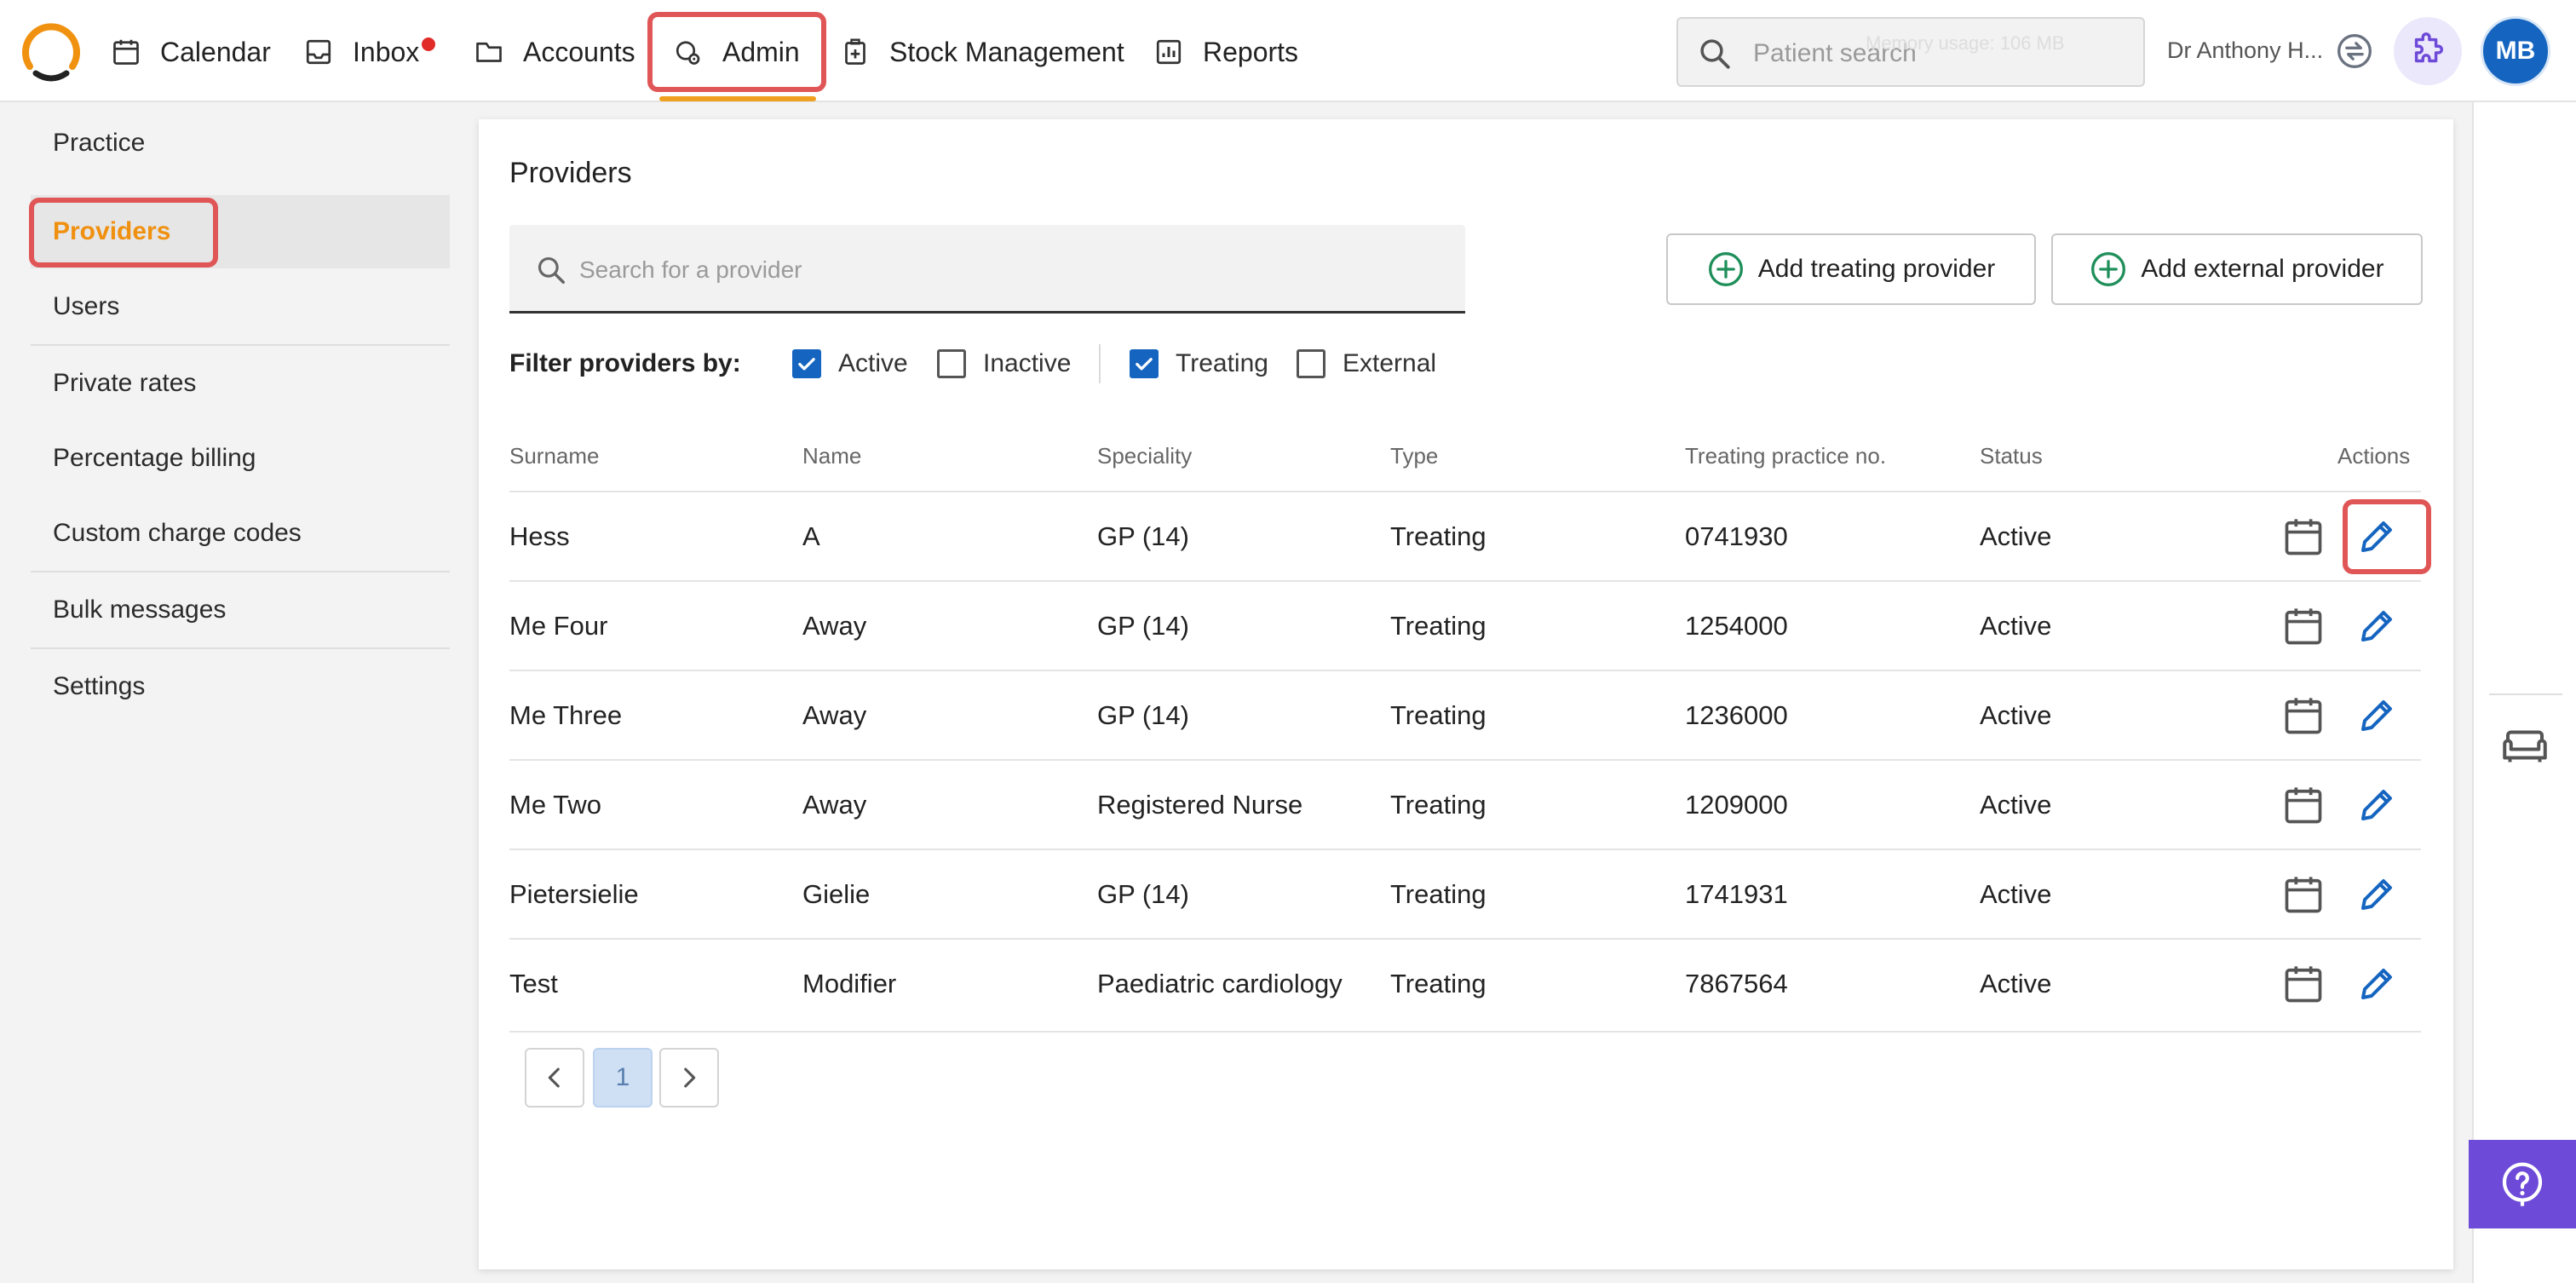  Describe the element at coordinates (837, 894) in the screenshot. I see `cell-name: Gielie` at that location.